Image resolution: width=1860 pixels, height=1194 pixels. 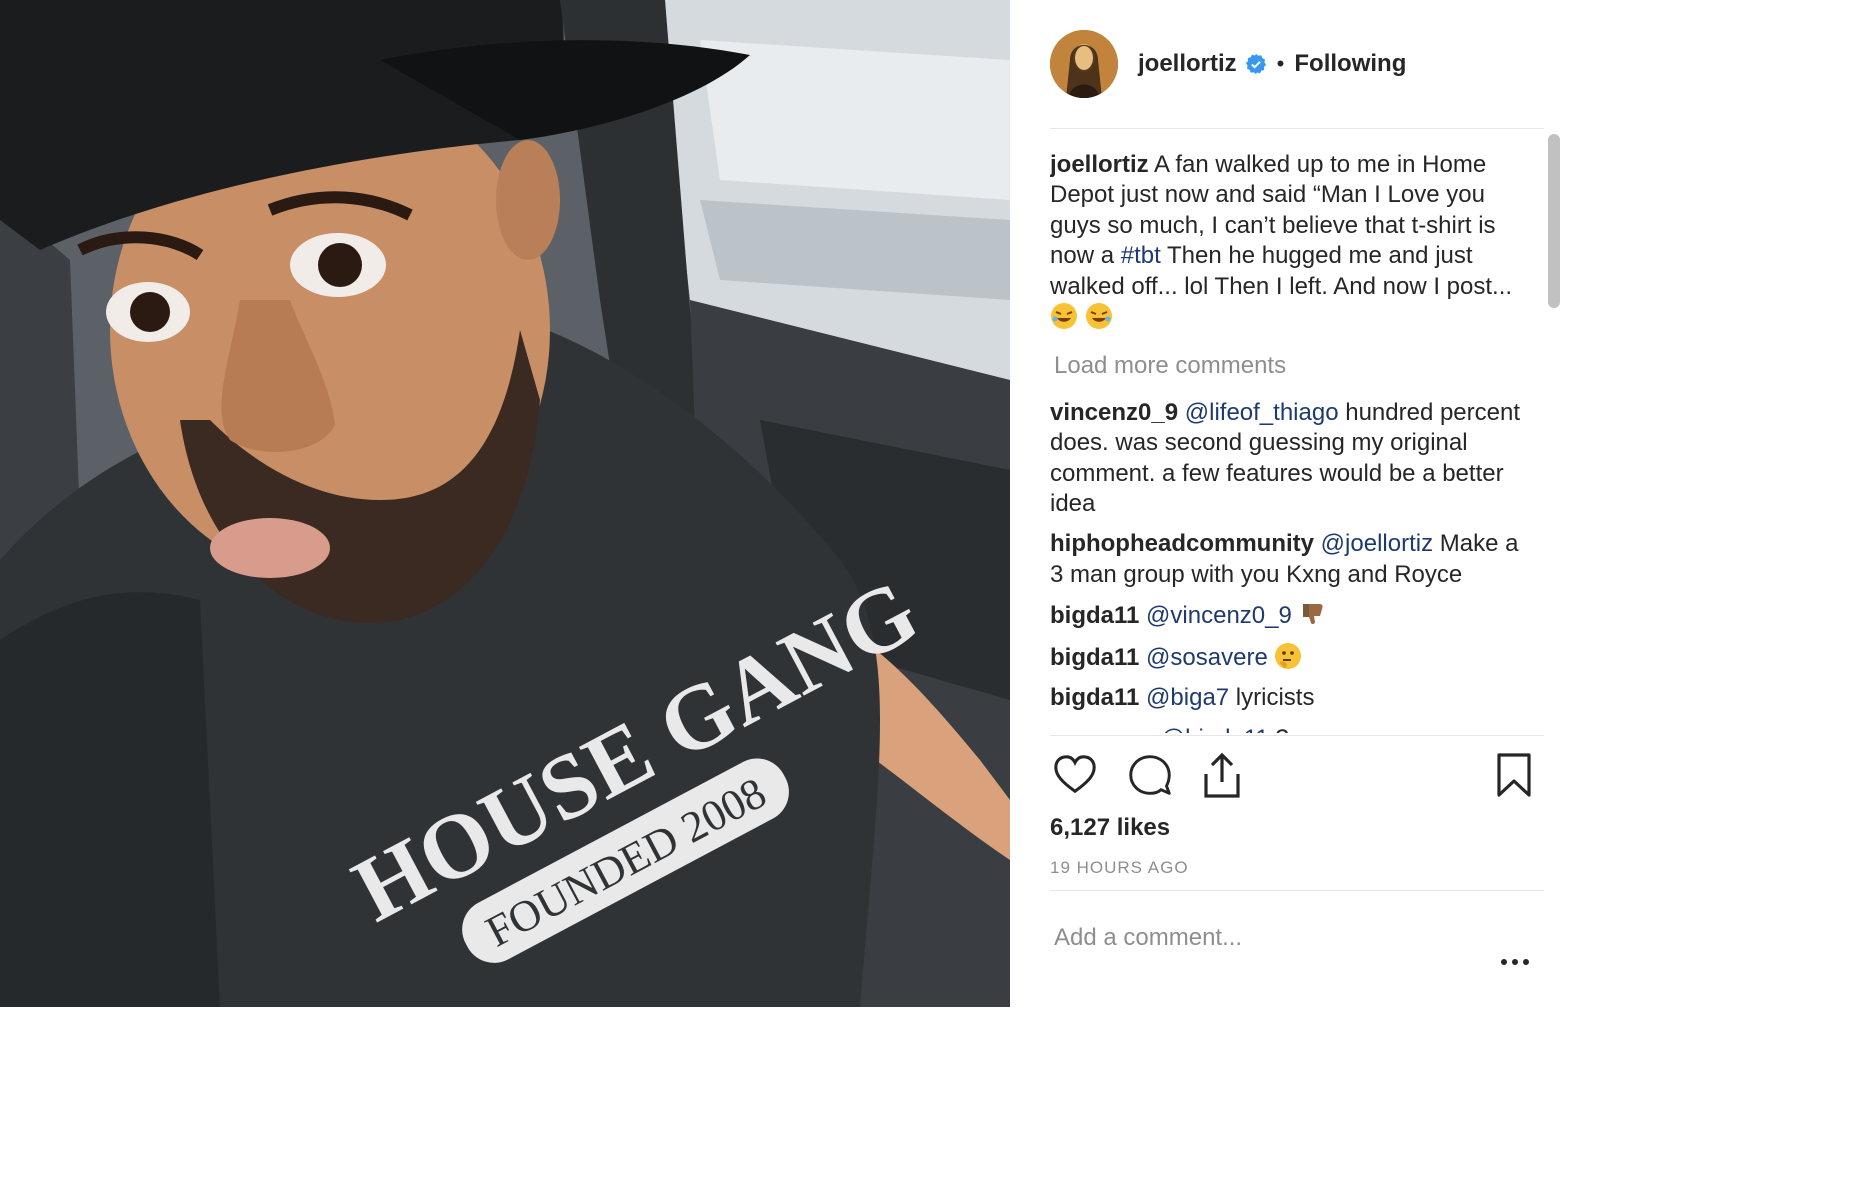 I want to click on caption-hashtag: #tbt, so click(x=1141, y=255).